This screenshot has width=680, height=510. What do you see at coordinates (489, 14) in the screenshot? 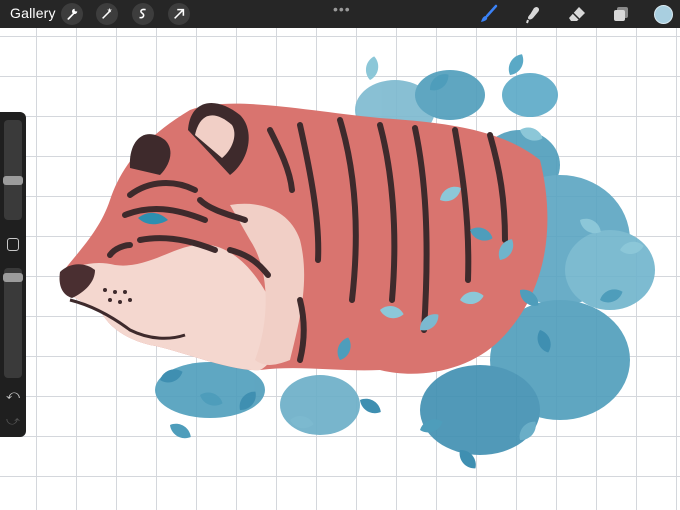
I see `brush-icon` at bounding box center [489, 14].